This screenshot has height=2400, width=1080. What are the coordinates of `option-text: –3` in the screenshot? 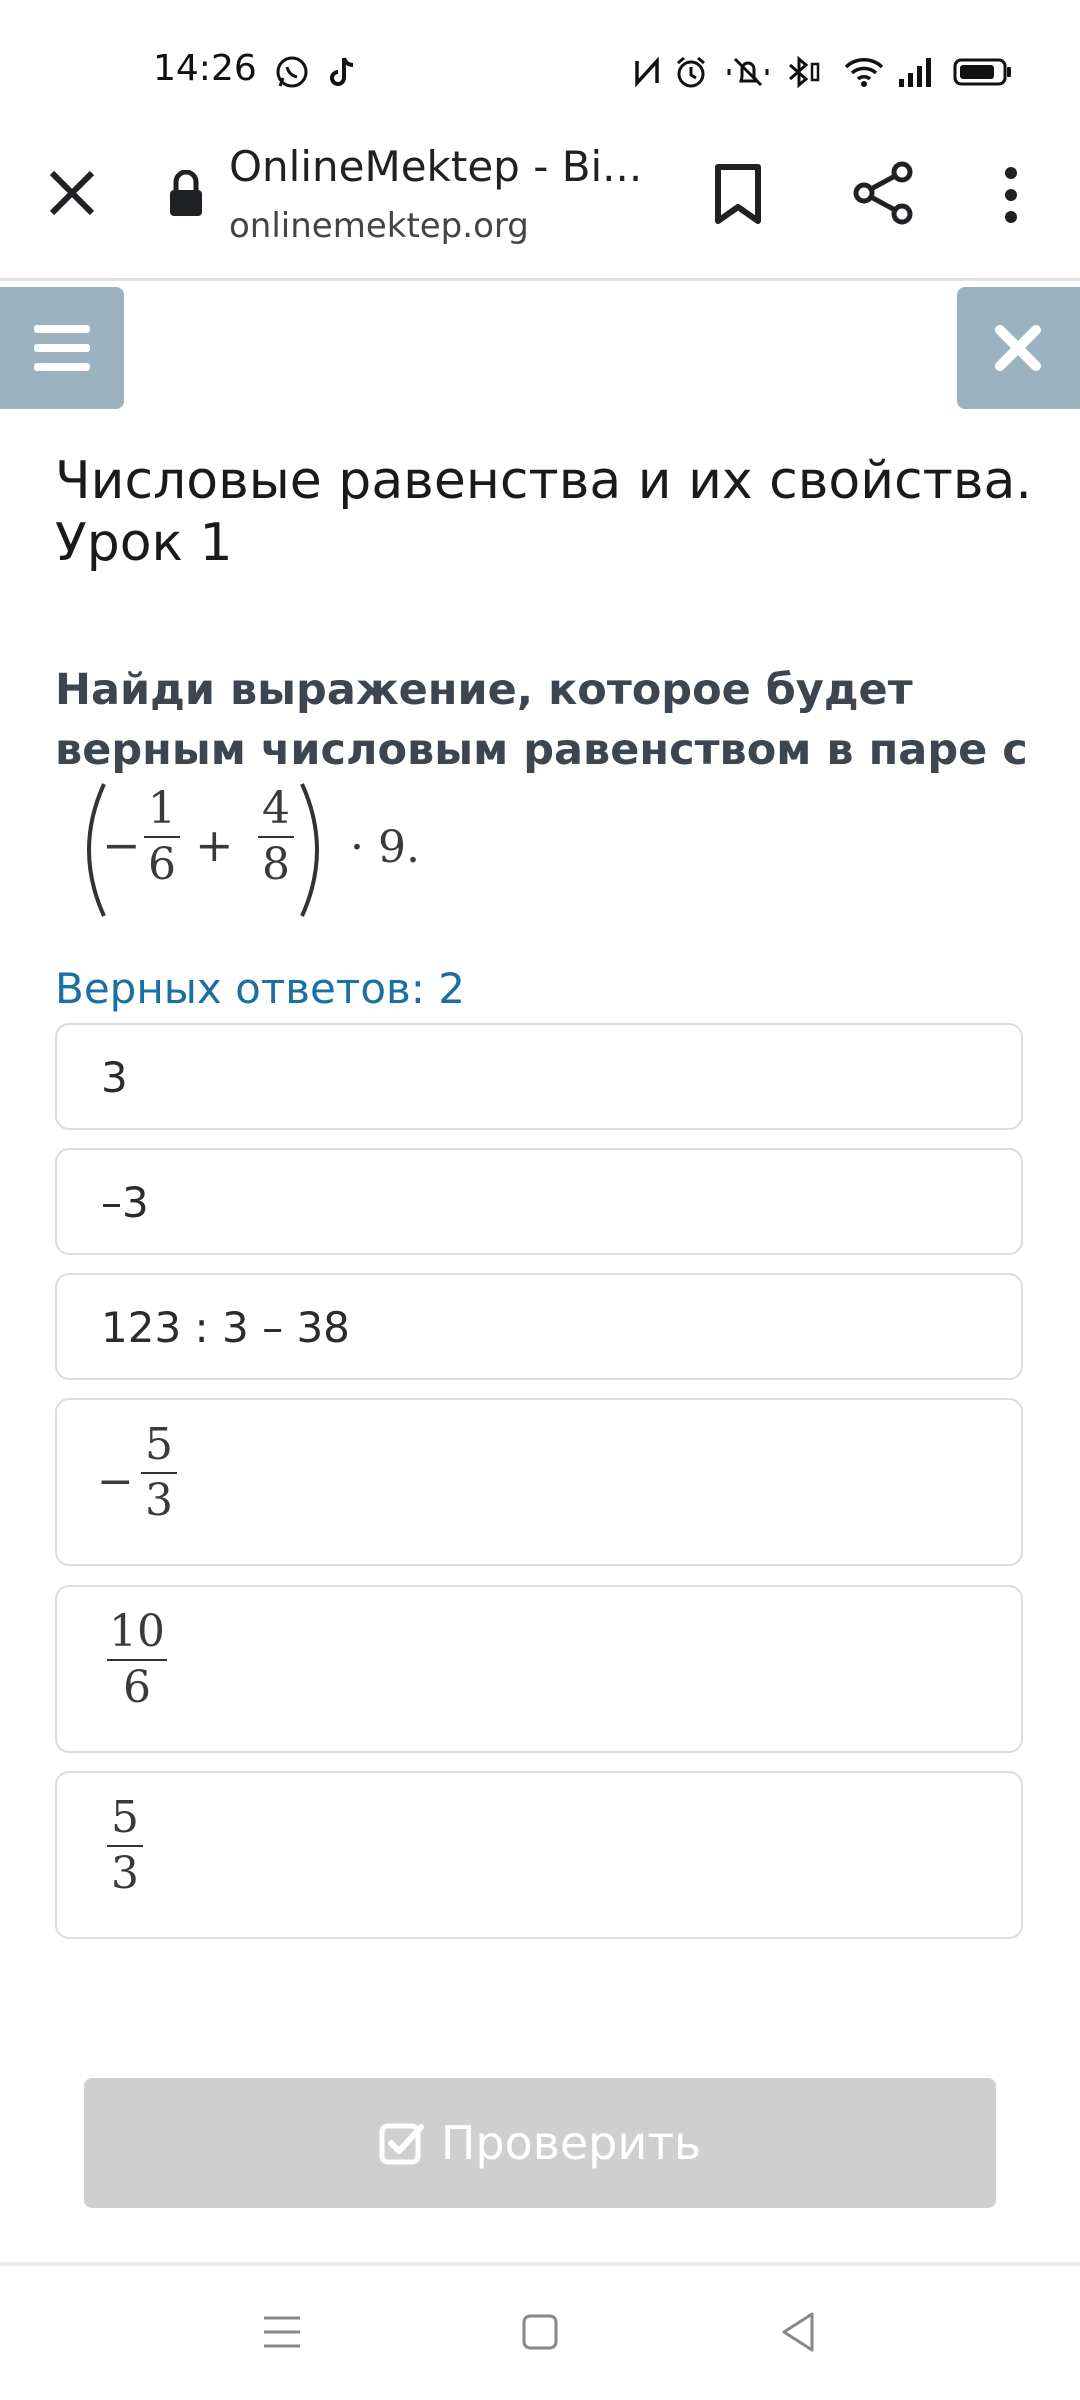 It's located at (125, 1202).